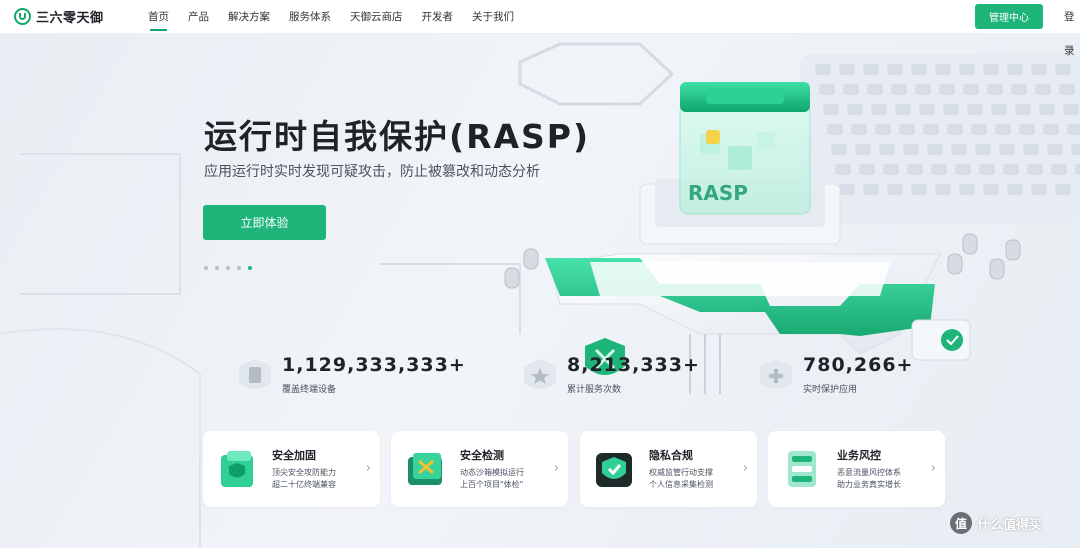  I want to click on menu-item-developers: 开发者, so click(438, 17).